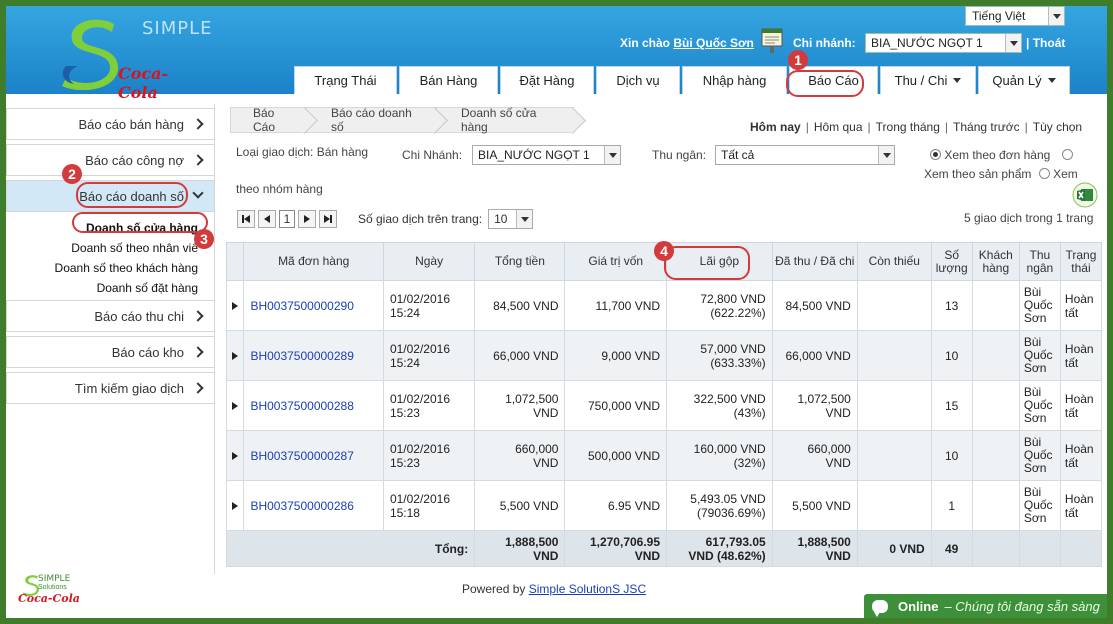 Image resolution: width=1113 pixels, height=624 pixels. I want to click on date-filter-today: Hôm nay, so click(775, 127).